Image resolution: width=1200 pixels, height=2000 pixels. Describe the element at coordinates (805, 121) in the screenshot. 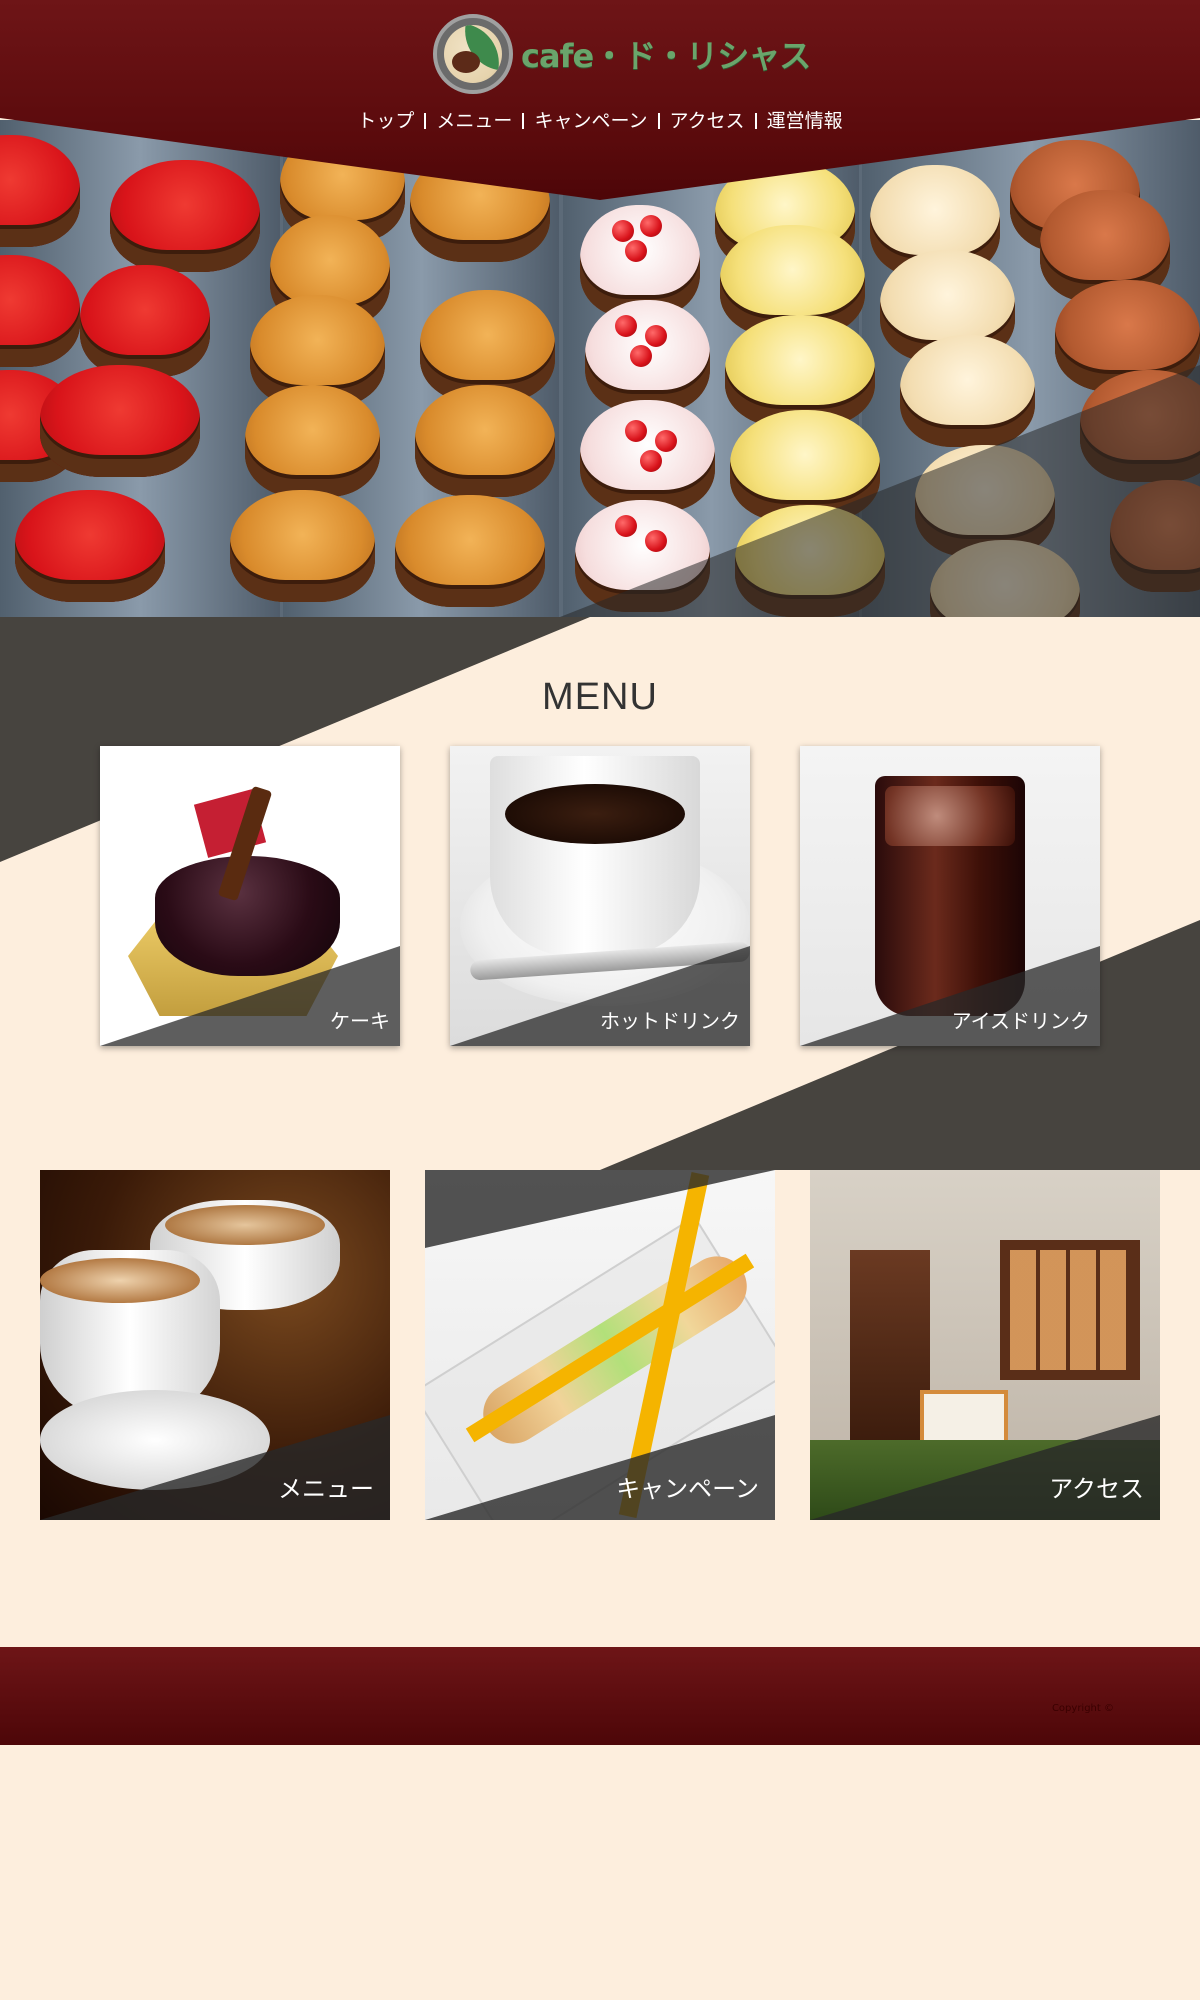

I see `nav-company-info: 運営情報` at that location.